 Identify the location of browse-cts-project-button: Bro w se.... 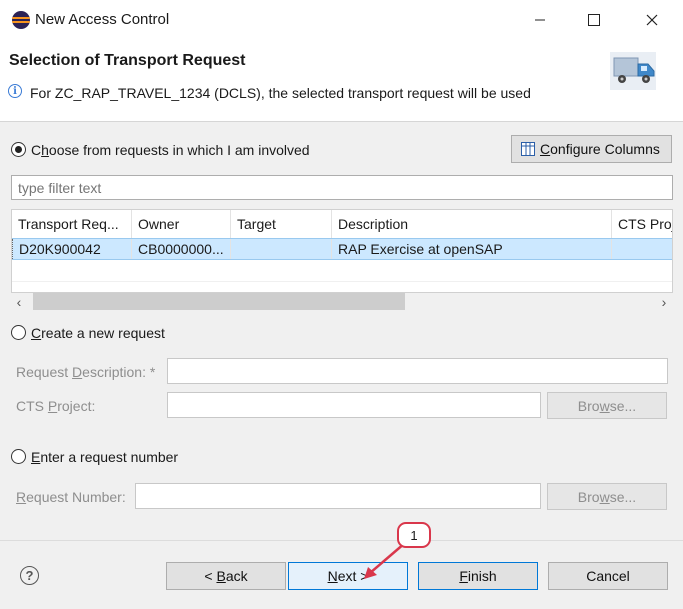
(607, 405).